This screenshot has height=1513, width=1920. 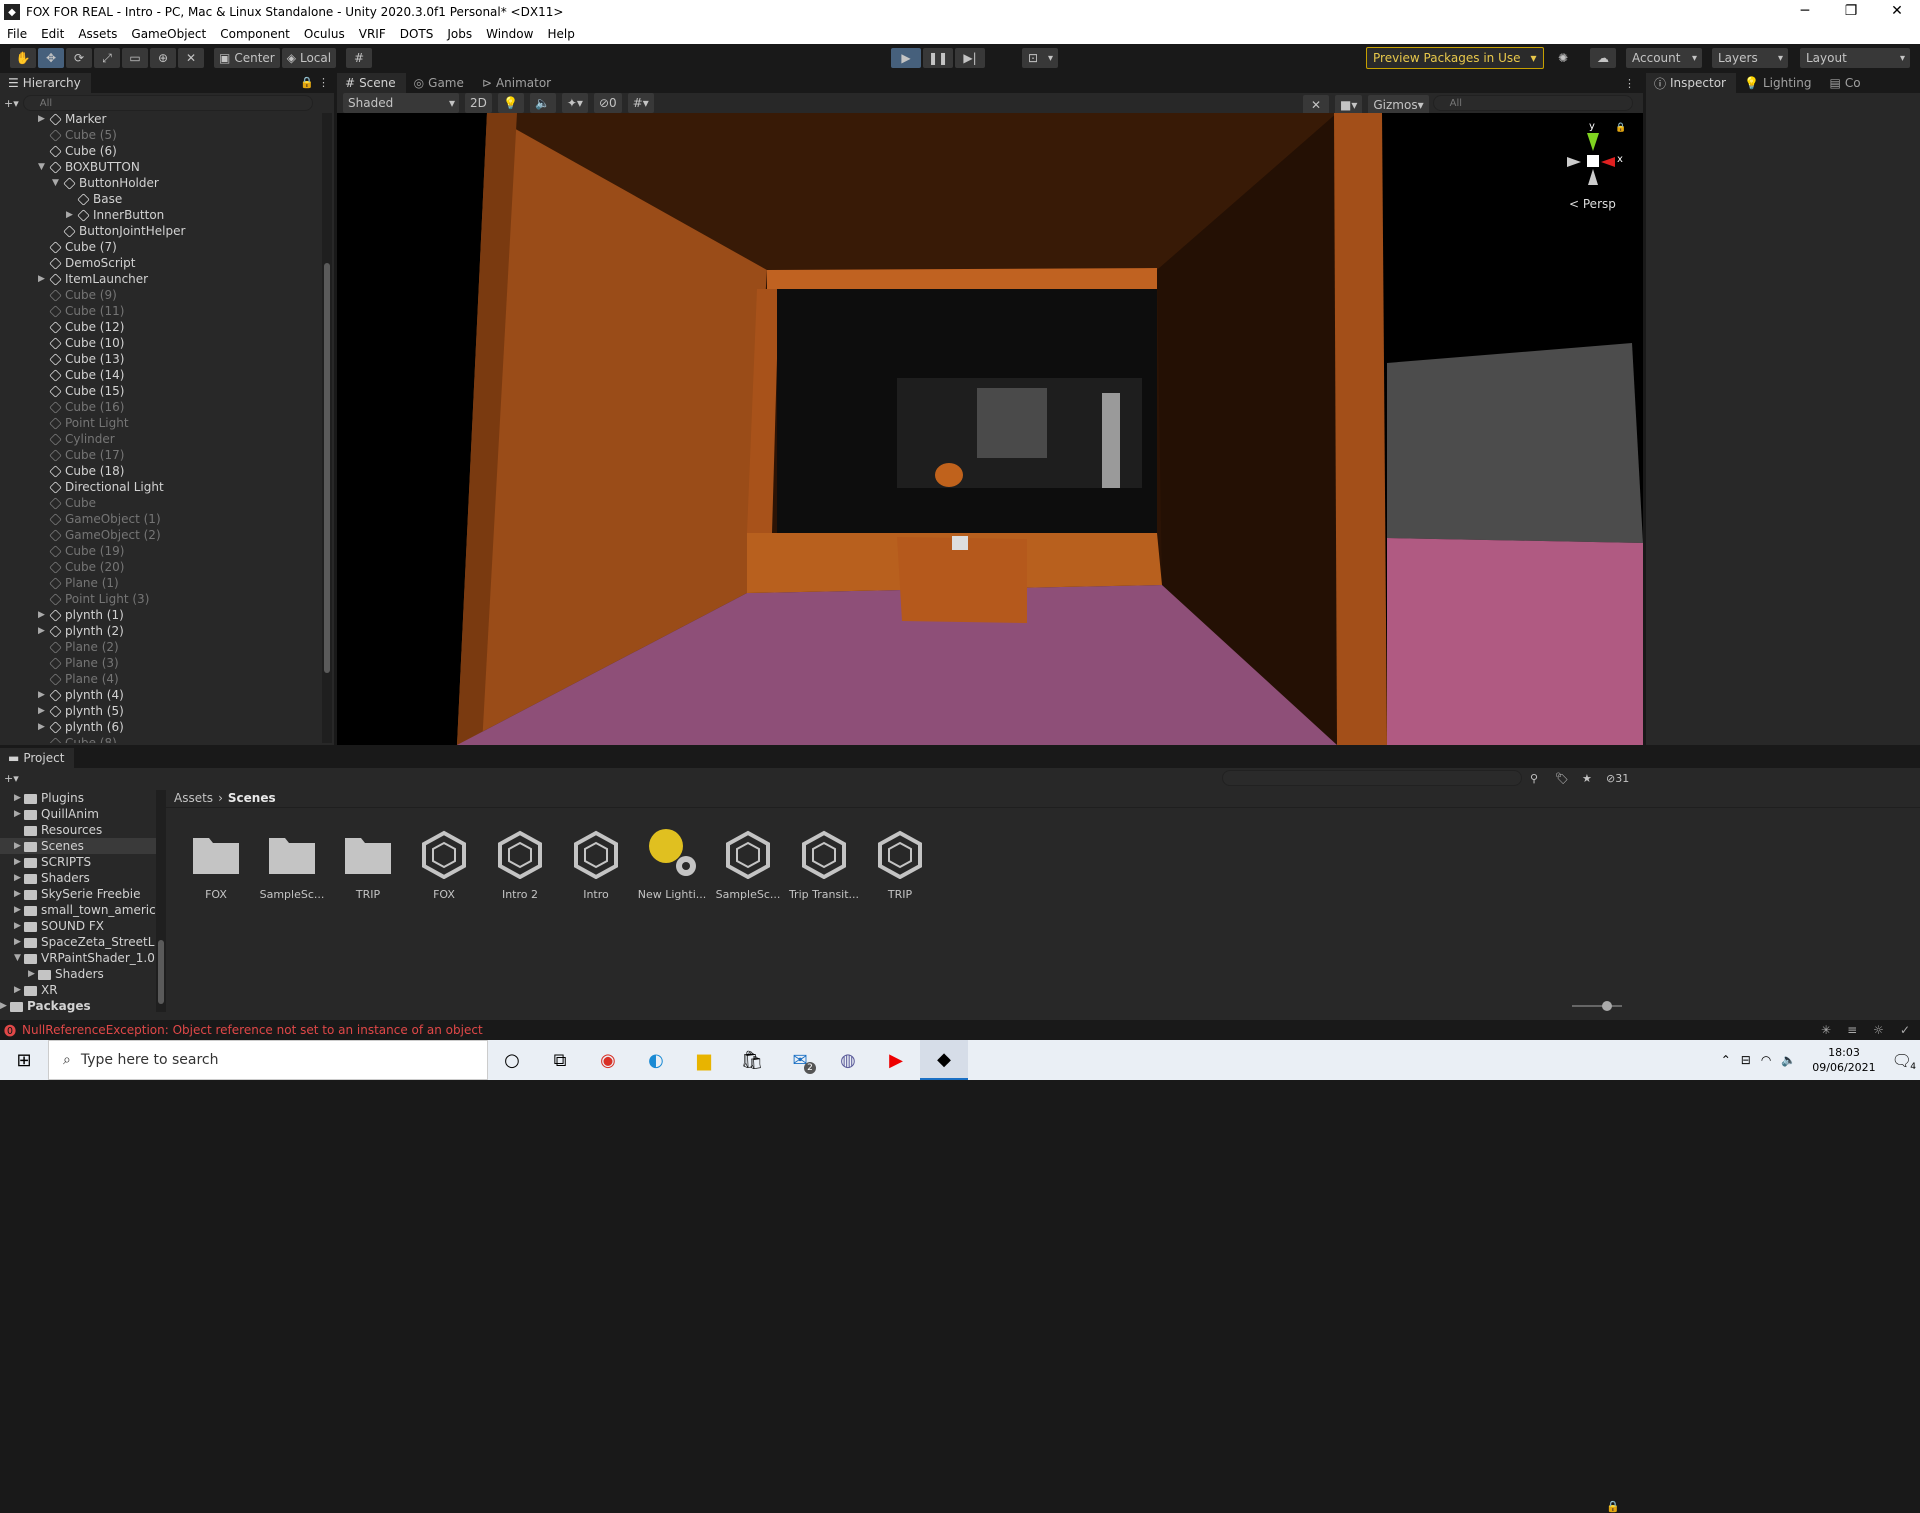 I want to click on hierarchy-item: Cube (7), so click(x=160, y=247).